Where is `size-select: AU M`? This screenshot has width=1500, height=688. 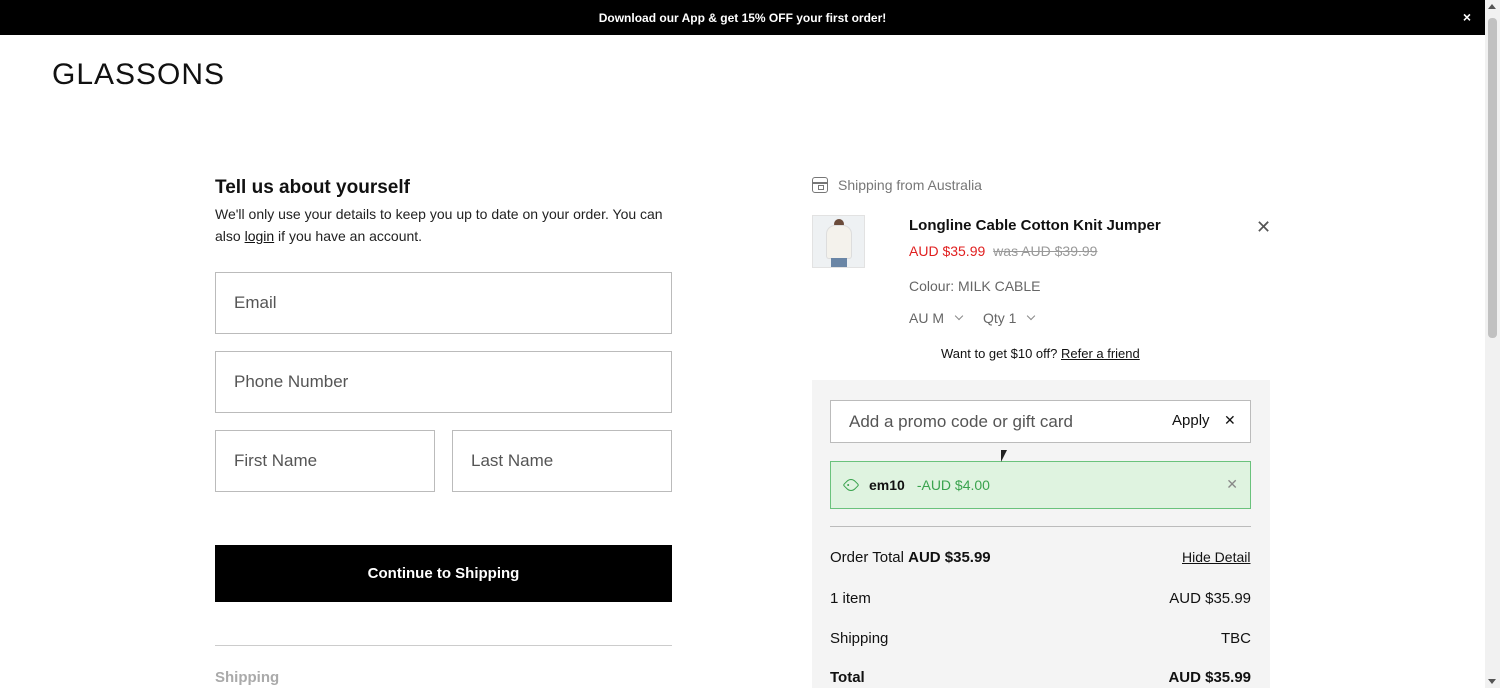 size-select: AU M is located at coordinates (936, 318).